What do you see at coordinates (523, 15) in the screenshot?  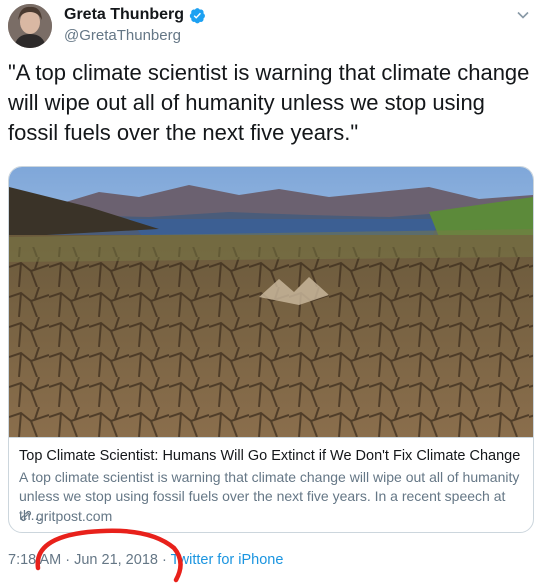 I see `chevron-down-icon` at bounding box center [523, 15].